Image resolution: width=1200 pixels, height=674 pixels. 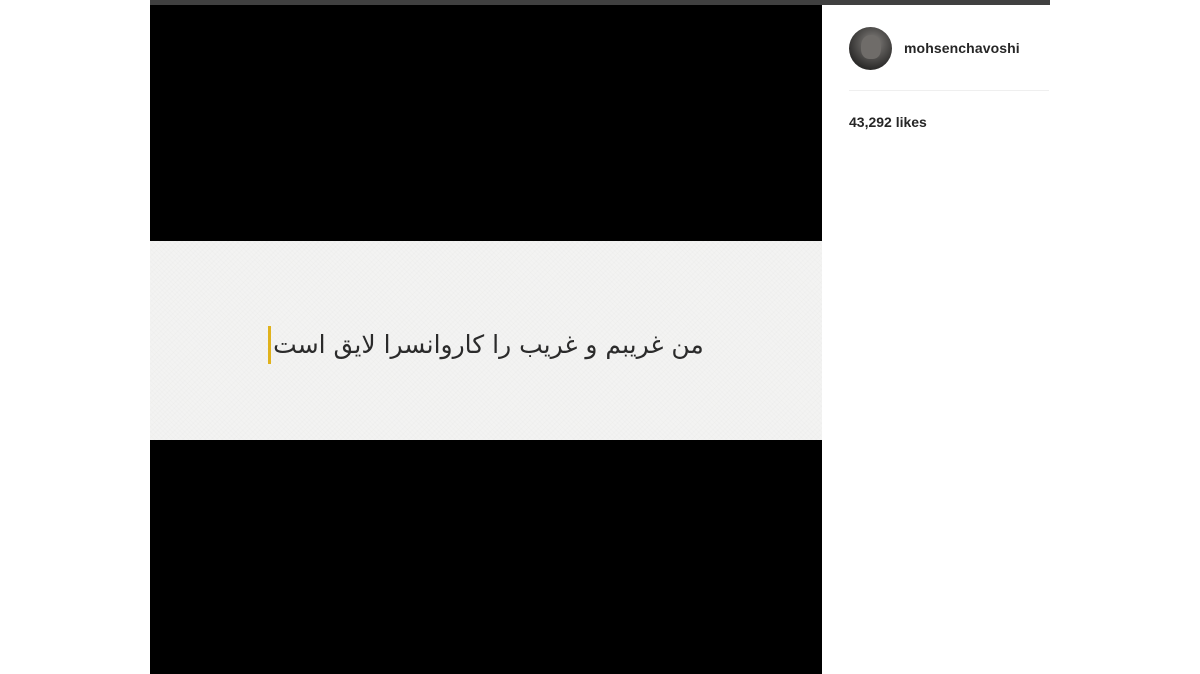 I want to click on author-row: mohsenchavoshi, so click(x=949, y=48).